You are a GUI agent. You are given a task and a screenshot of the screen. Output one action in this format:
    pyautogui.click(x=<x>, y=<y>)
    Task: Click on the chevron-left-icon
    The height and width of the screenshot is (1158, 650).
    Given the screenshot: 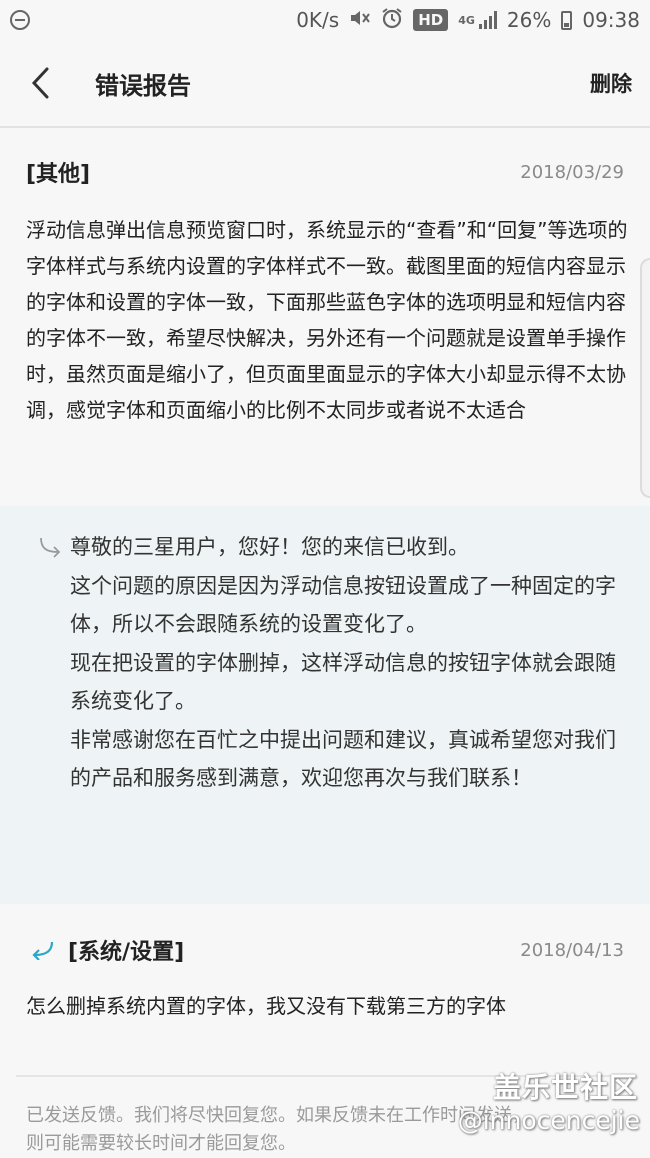 What is the action you would take?
    pyautogui.click(x=40, y=83)
    